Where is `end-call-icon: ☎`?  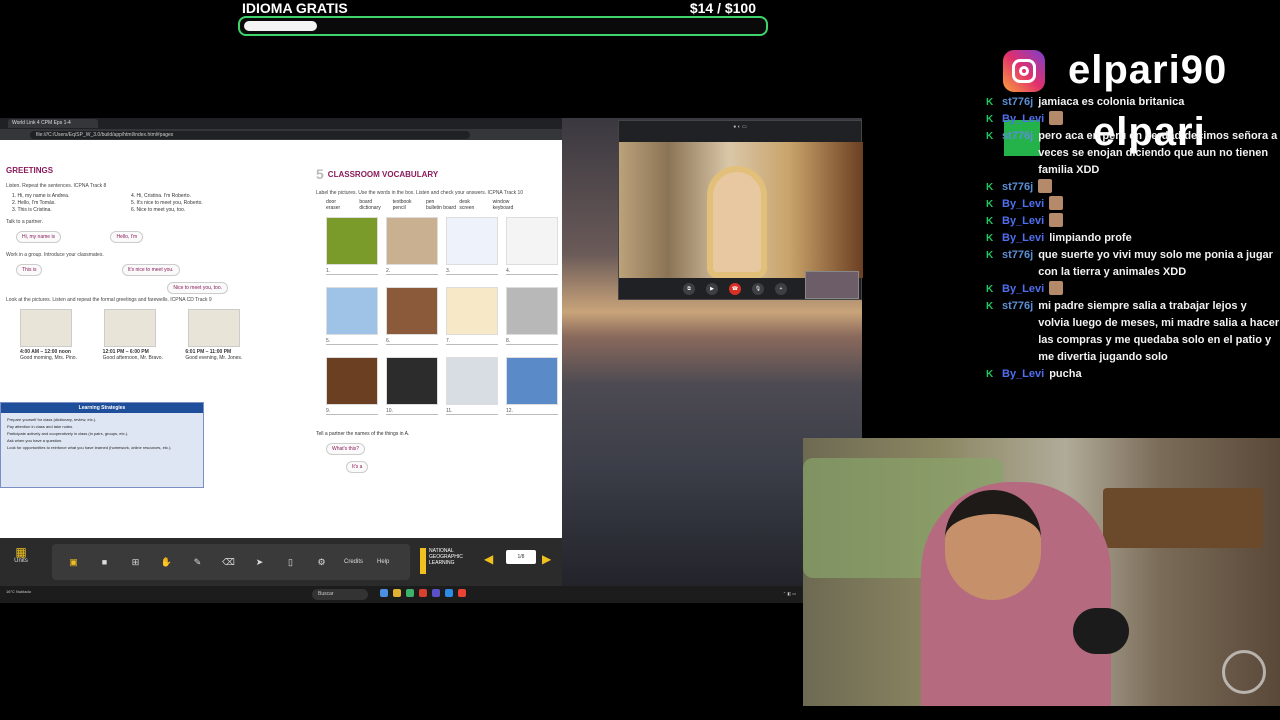 end-call-icon: ☎ is located at coordinates (735, 289).